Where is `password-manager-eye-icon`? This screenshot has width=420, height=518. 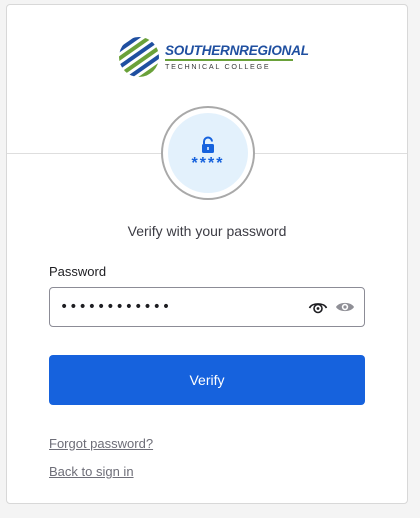
password-manager-eye-icon is located at coordinates (345, 307).